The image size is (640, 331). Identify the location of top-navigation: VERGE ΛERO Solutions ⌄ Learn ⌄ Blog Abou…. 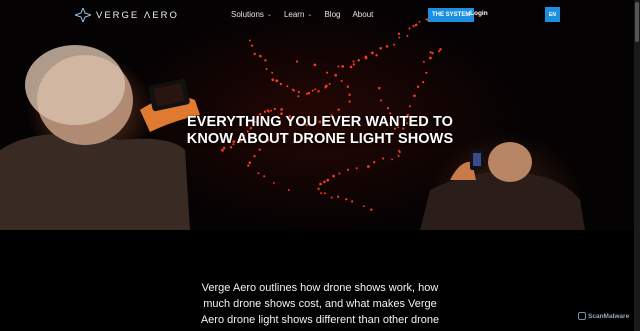
(320, 15).